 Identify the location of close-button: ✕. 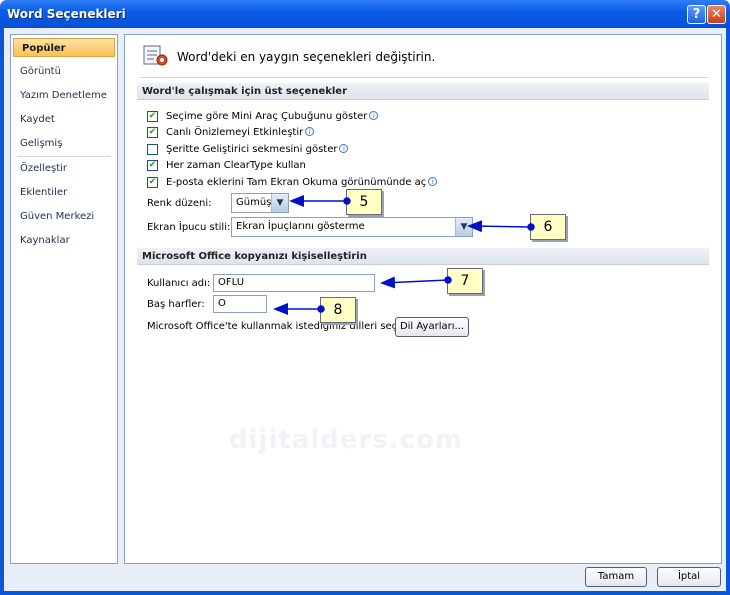
(716, 14).